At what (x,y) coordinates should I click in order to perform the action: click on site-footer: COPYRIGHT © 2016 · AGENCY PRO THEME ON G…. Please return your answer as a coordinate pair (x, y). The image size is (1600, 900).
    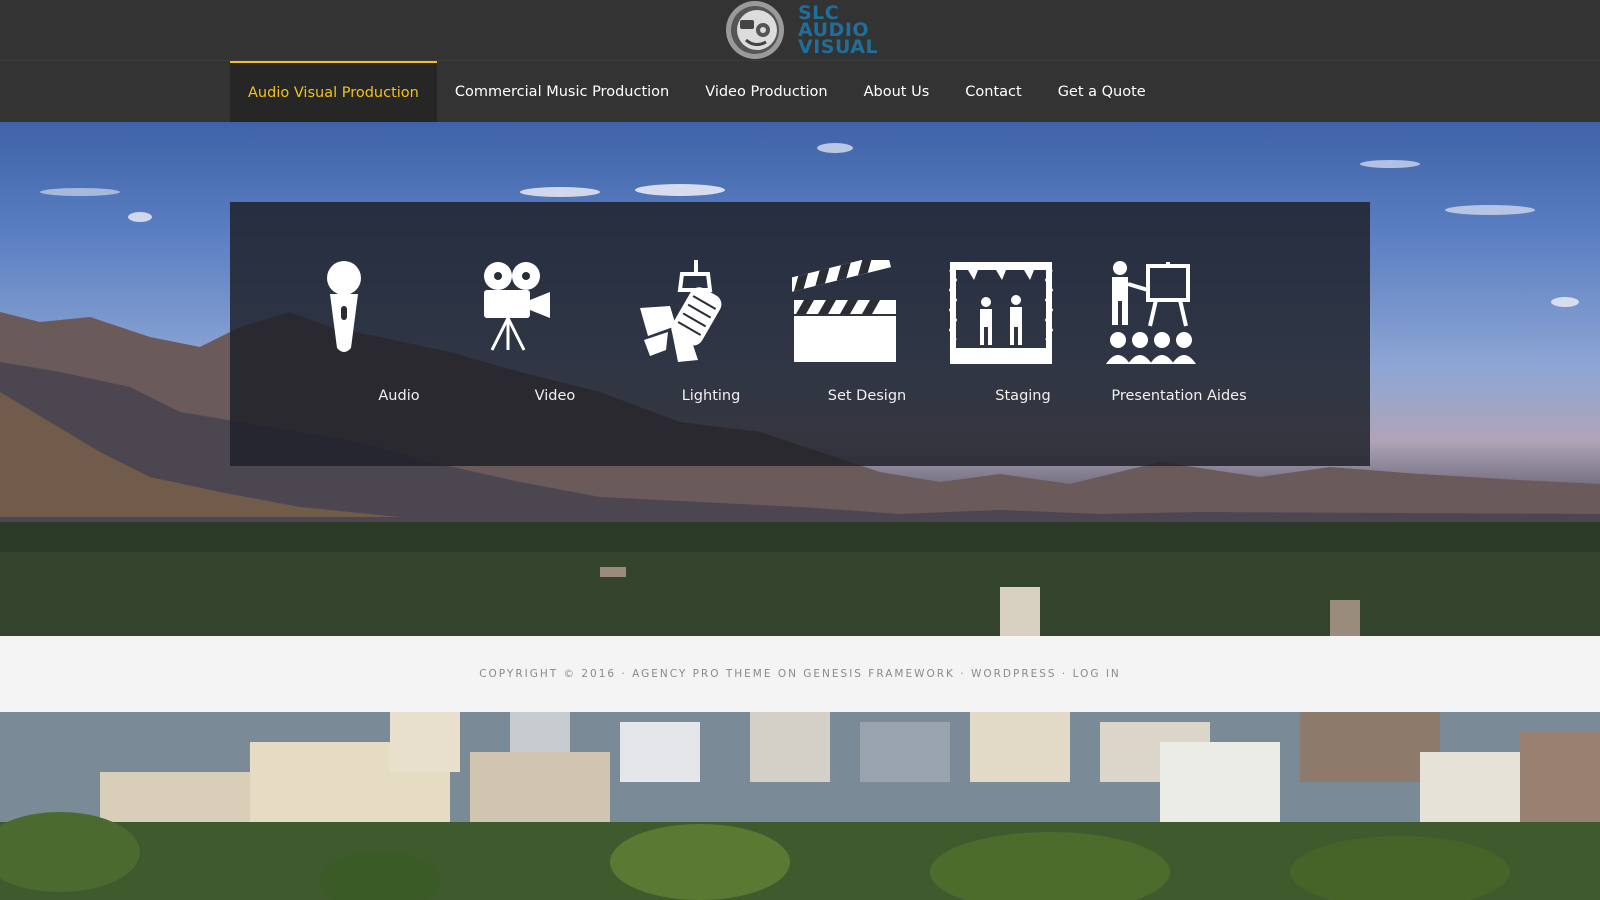
    Looking at the image, I should click on (800, 674).